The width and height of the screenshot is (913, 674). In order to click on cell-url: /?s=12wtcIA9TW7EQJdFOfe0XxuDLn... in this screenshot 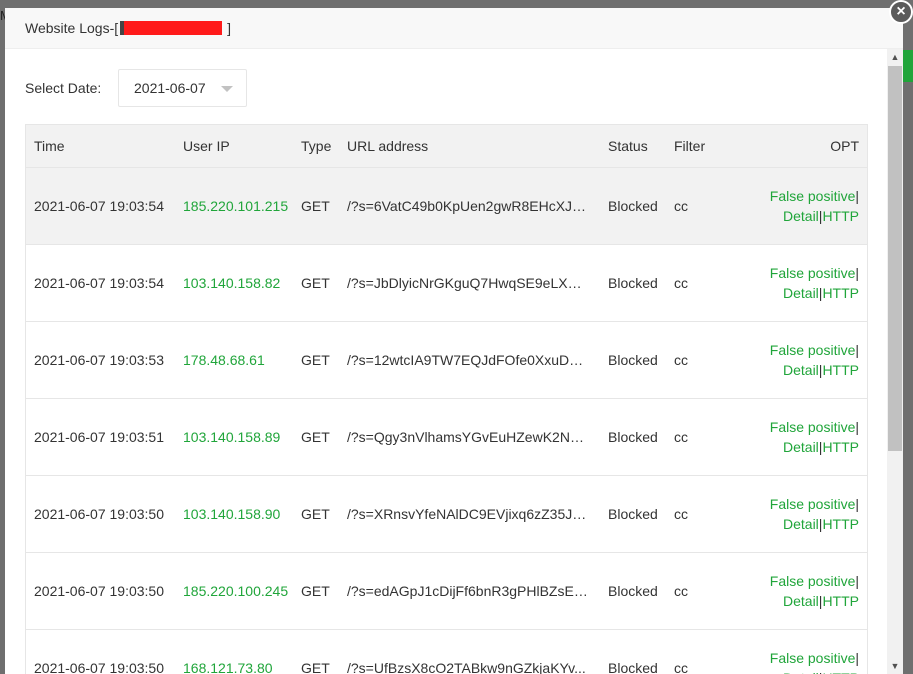, I will do `click(469, 360)`.